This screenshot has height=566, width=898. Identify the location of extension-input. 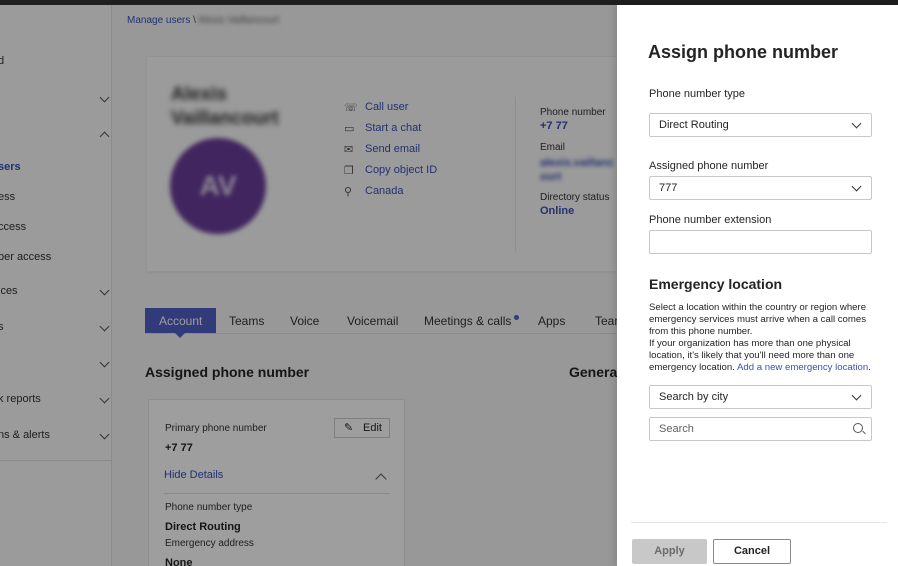
(754, 242).